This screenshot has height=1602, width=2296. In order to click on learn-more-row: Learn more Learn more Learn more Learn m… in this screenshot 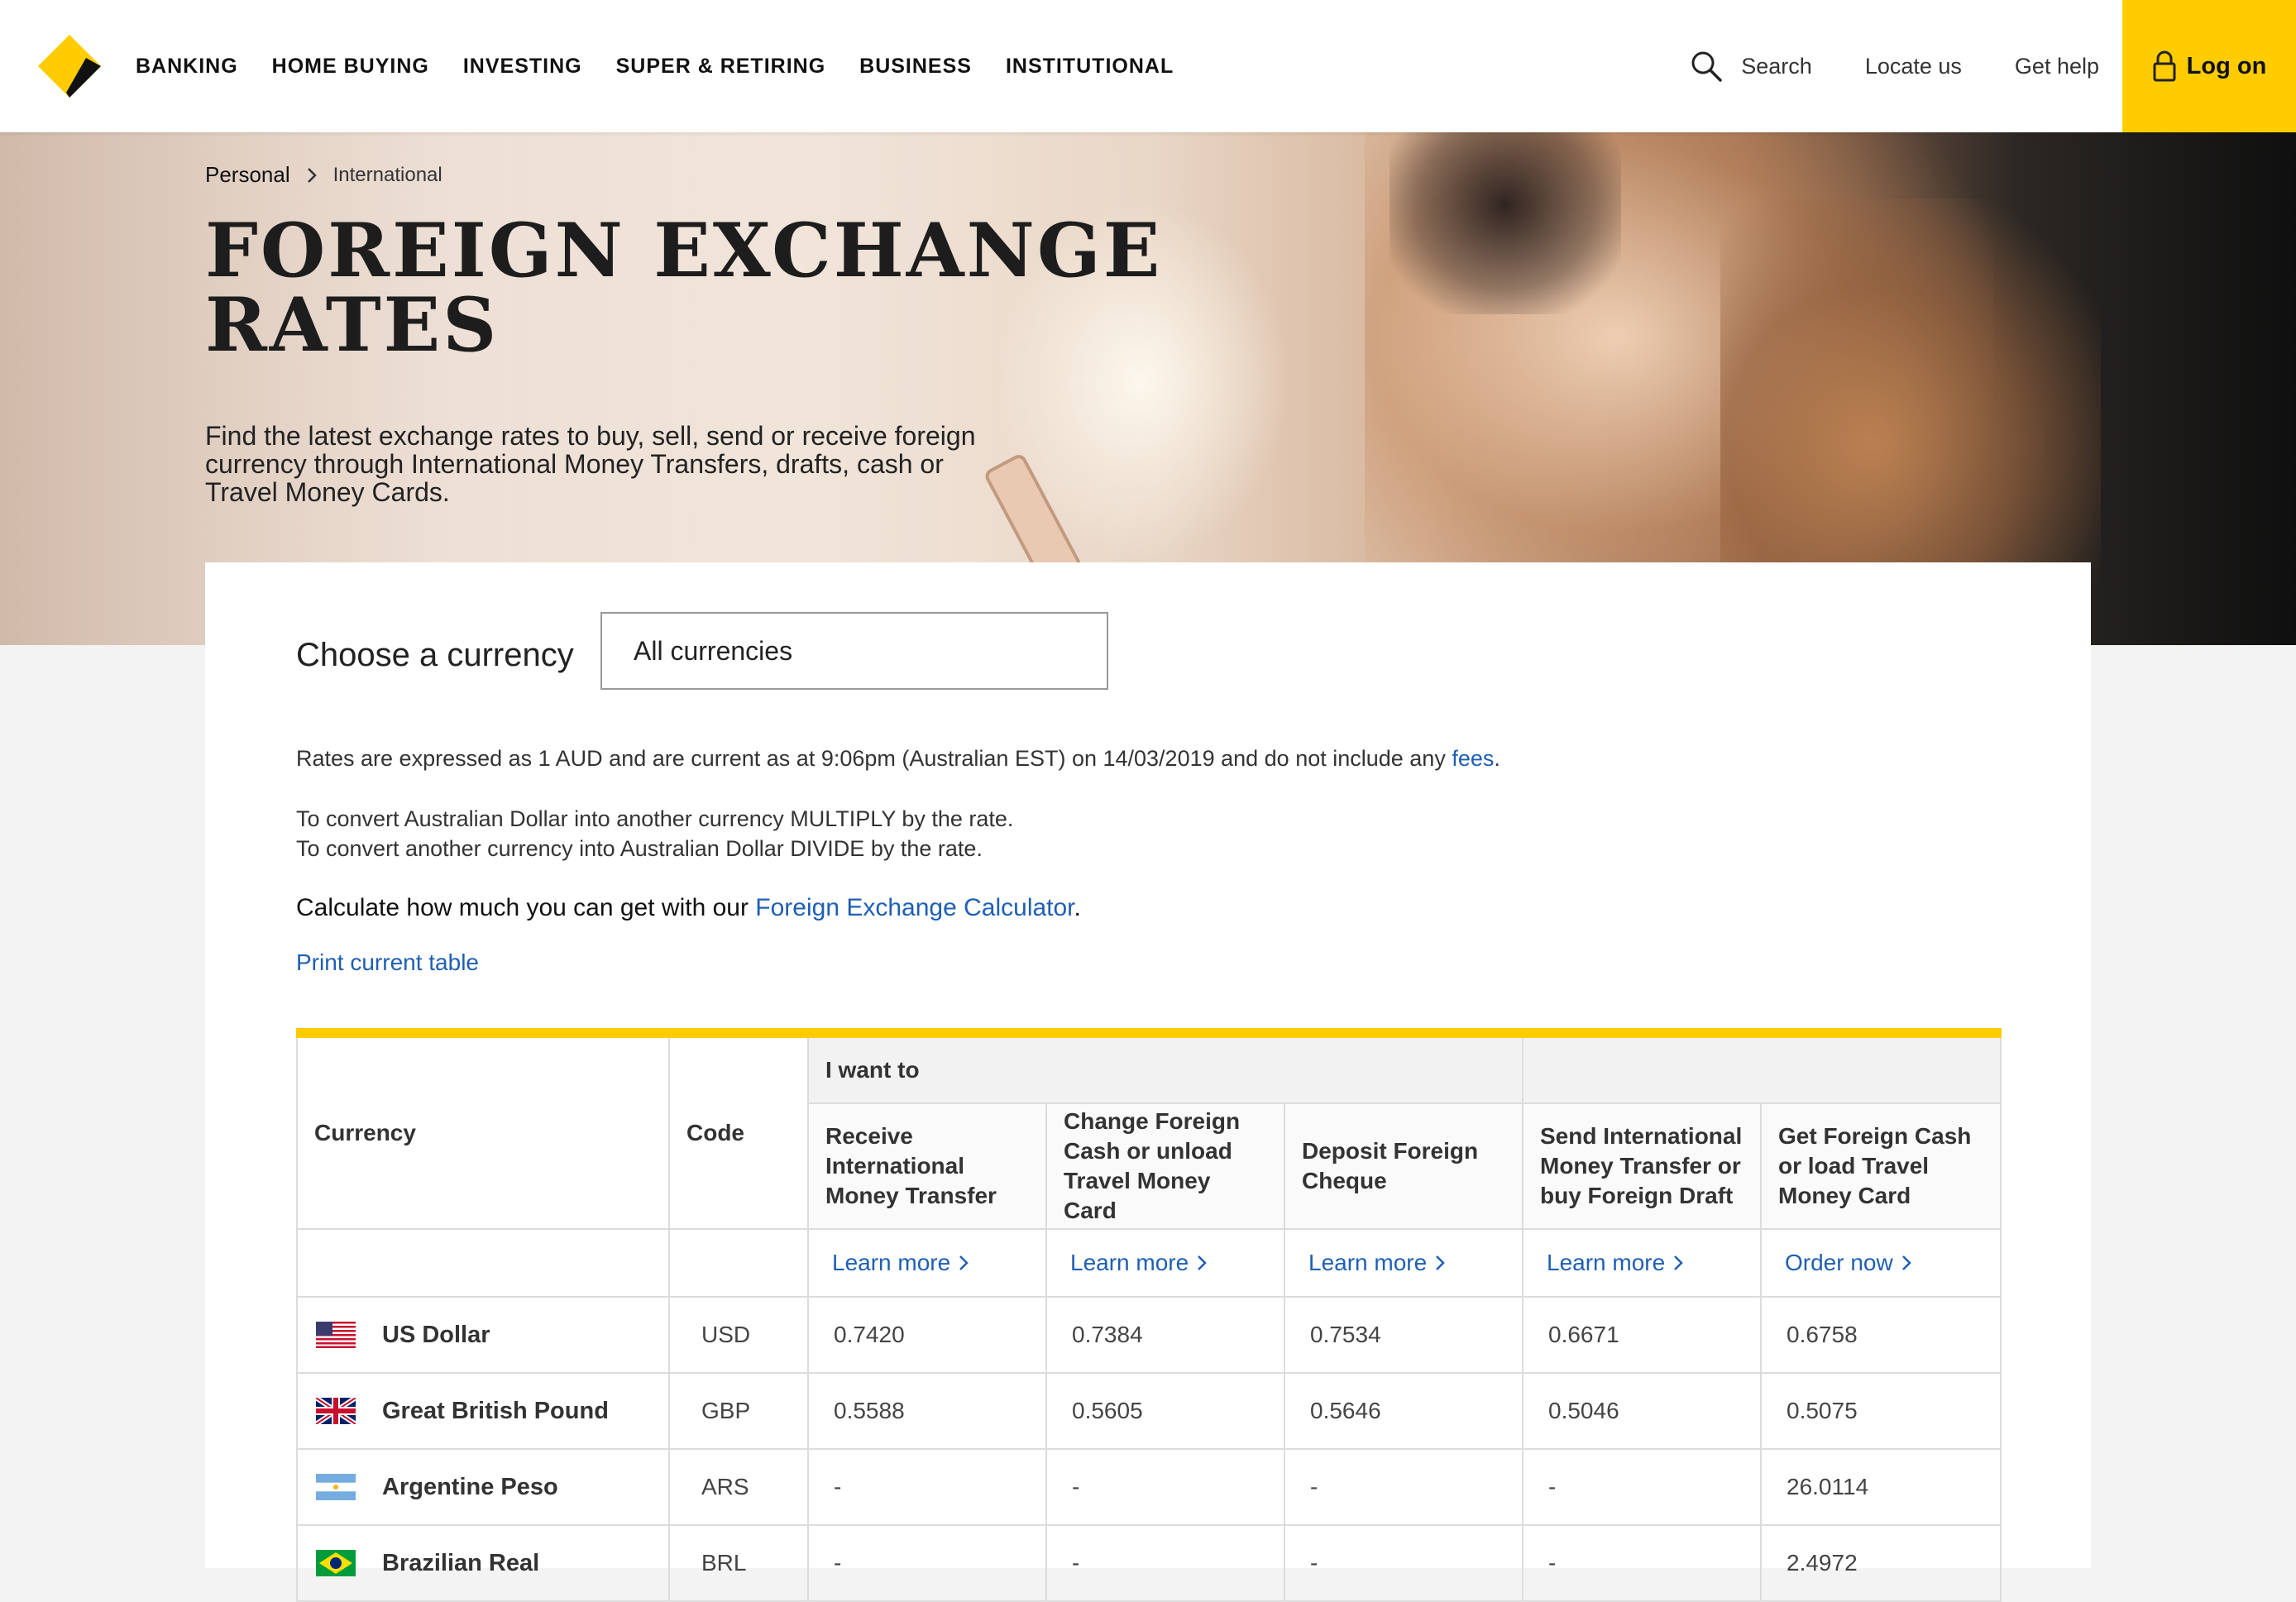, I will do `click(1149, 1263)`.